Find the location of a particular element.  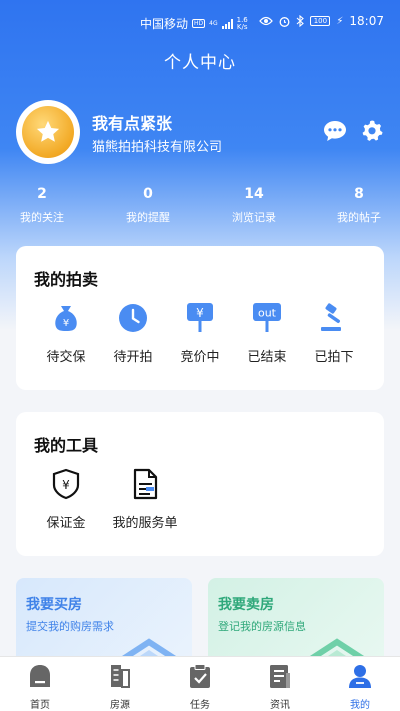

tab-label: 首页 is located at coordinates (40, 705).